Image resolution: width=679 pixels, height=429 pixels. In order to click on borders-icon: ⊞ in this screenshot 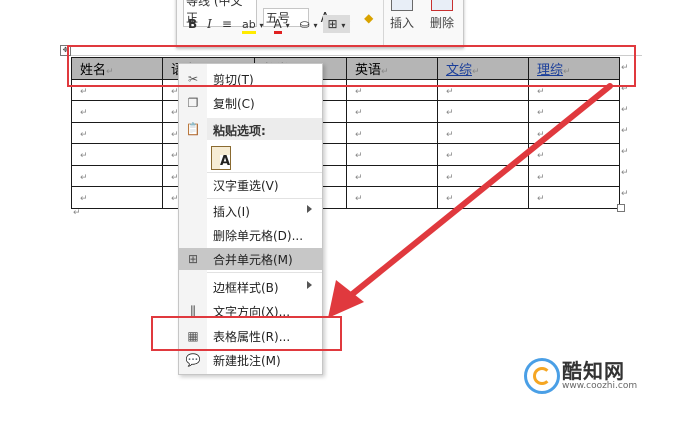, I will do `click(332, 24)`.